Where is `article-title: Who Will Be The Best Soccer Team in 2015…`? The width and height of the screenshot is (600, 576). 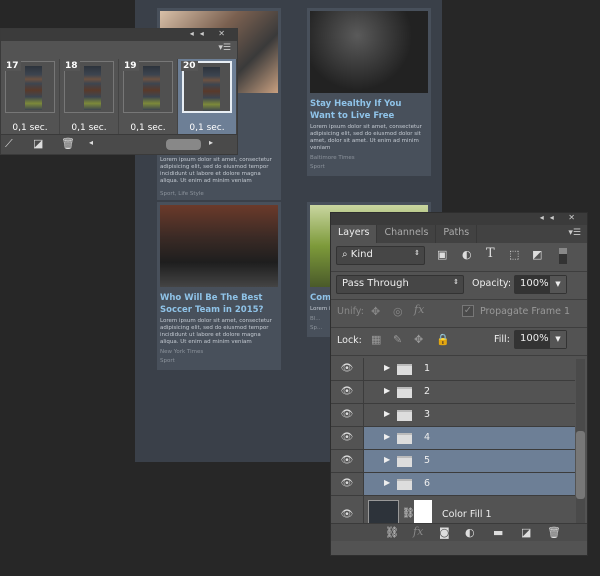 article-title: Who Will Be The Best Soccer Team in 2015… is located at coordinates (212, 304).